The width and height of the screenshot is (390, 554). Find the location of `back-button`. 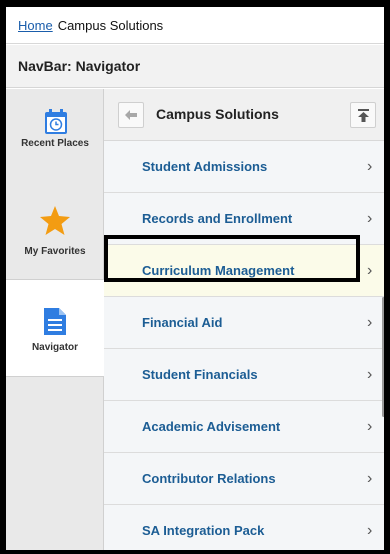

back-button is located at coordinates (131, 115).